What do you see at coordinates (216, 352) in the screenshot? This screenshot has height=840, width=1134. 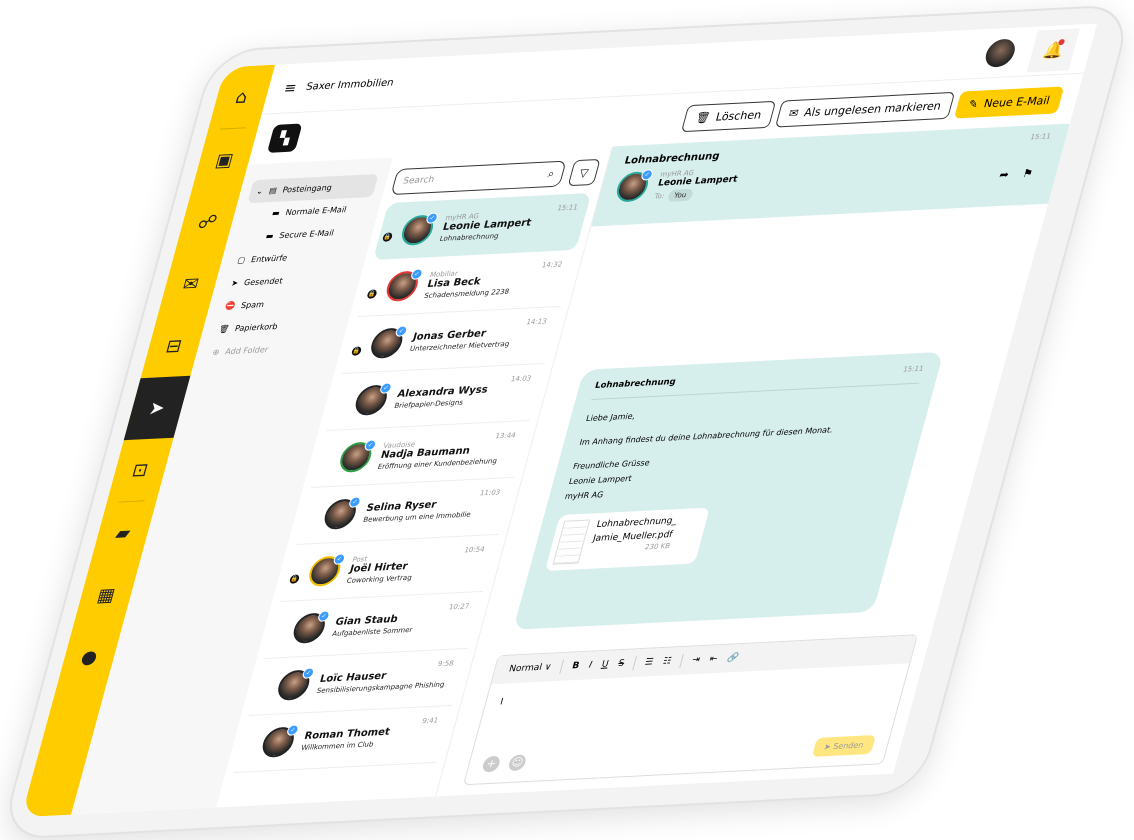 I see `plus-circle-icon: ⊕` at bounding box center [216, 352].